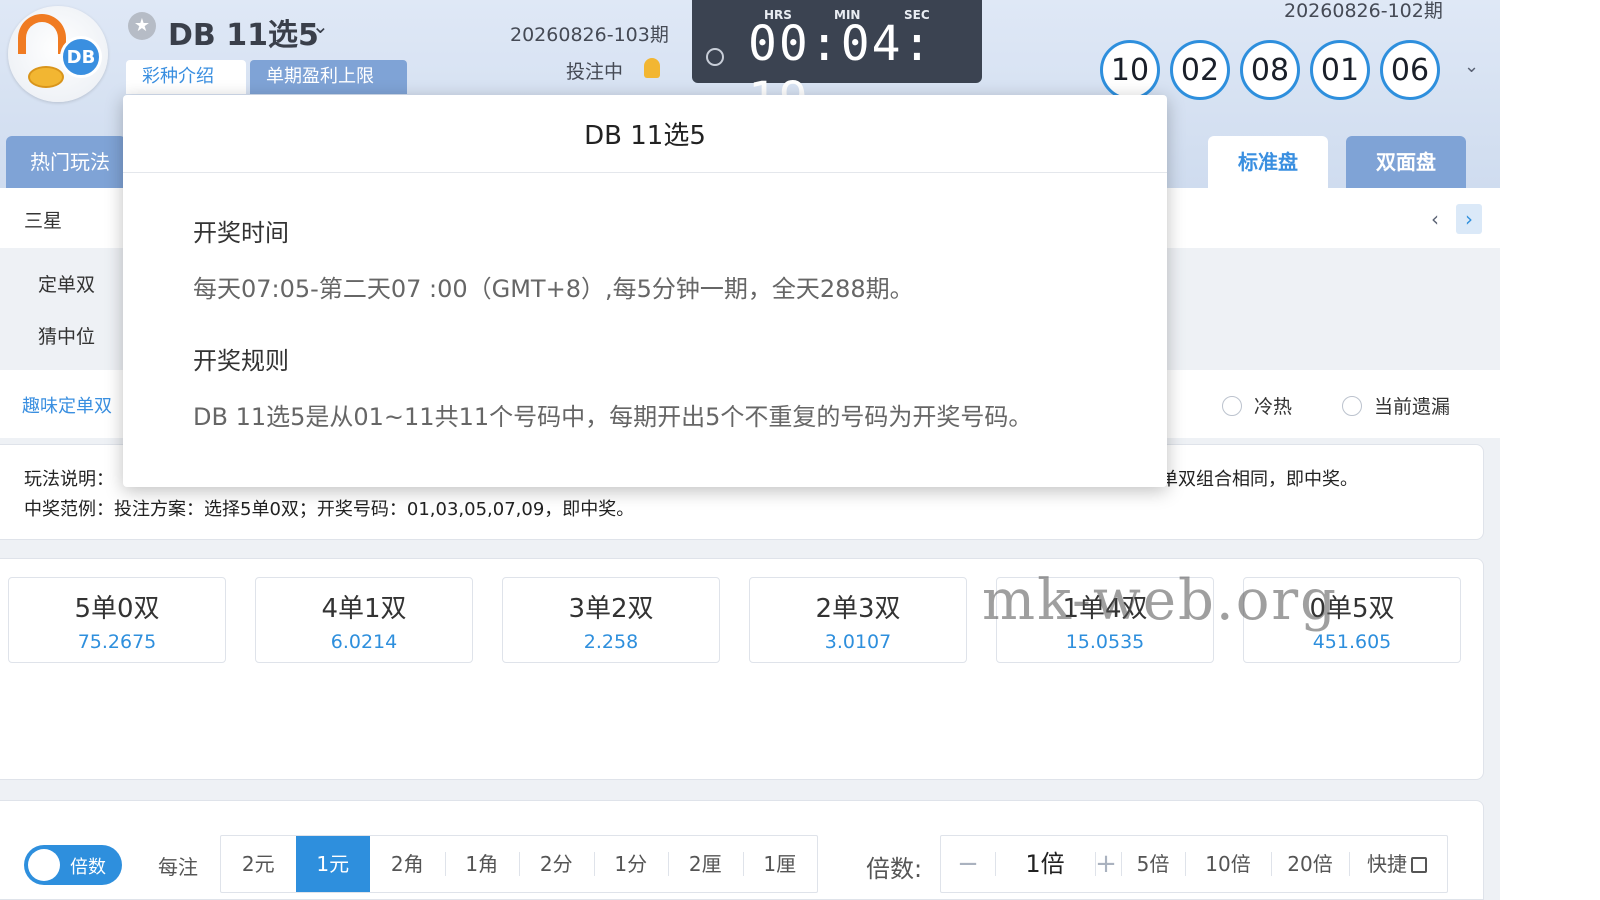 The image size is (1600, 900). What do you see at coordinates (81, 57) in the screenshot?
I see `logo-badge: DB` at bounding box center [81, 57].